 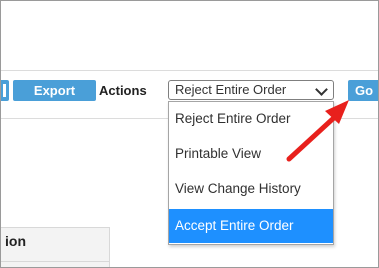 I want to click on annotation-arrow-icon, so click(x=317, y=131).